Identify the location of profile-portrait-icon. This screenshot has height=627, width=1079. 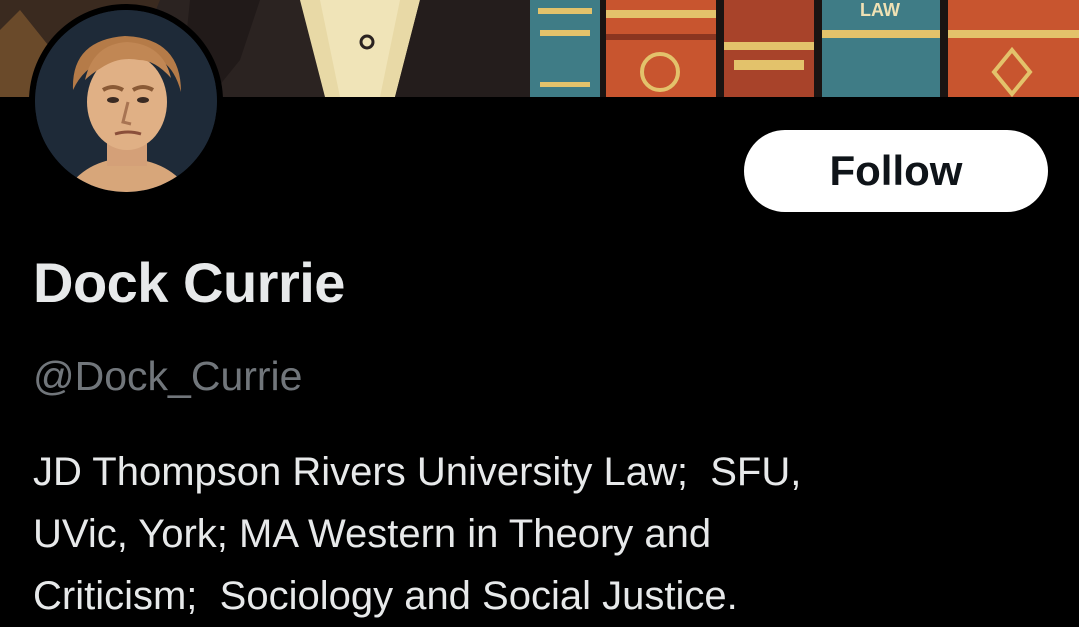
(126, 101).